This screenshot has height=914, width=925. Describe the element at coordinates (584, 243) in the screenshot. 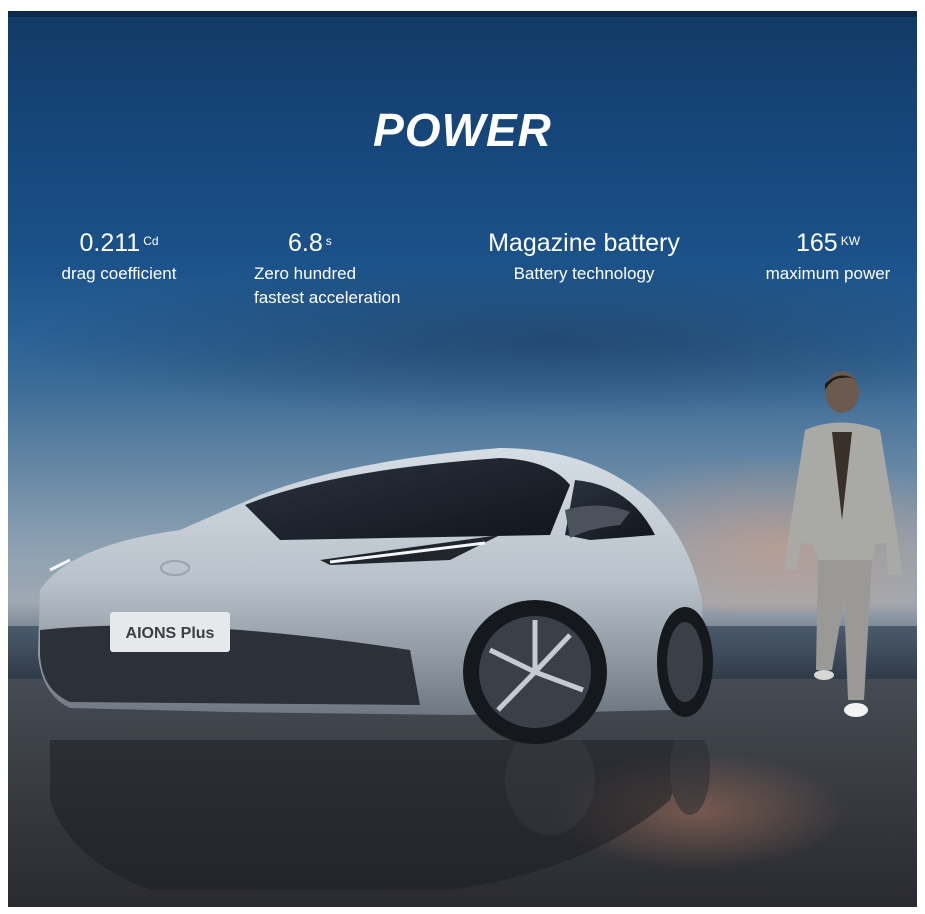

I see `stat-value: Magazine battery` at that location.